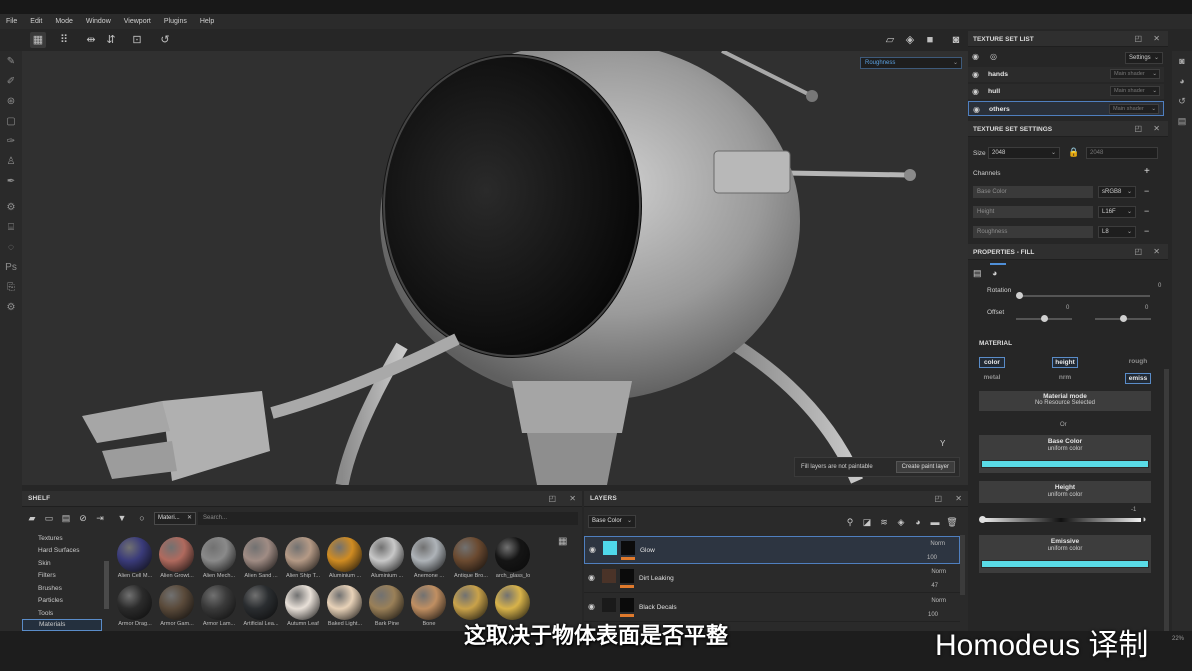  What do you see at coordinates (111, 40) in the screenshot?
I see `mirror-y-icon: ⇵` at bounding box center [111, 40].